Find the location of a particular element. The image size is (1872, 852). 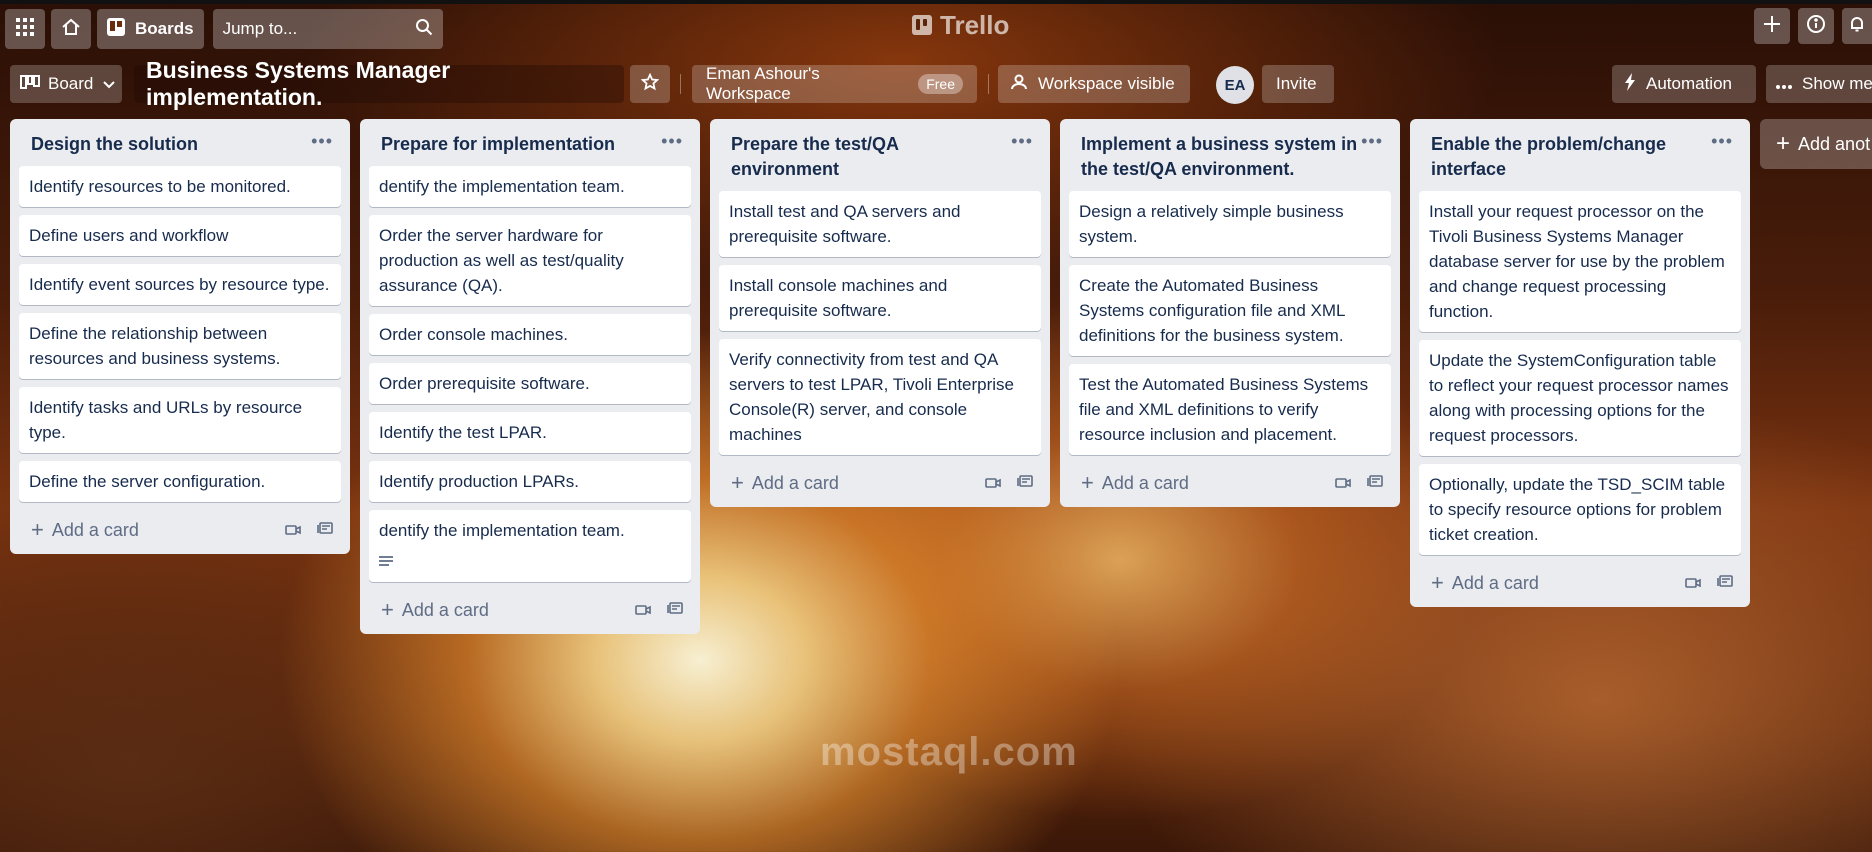

invite-button: Invite is located at coordinates (1298, 84).